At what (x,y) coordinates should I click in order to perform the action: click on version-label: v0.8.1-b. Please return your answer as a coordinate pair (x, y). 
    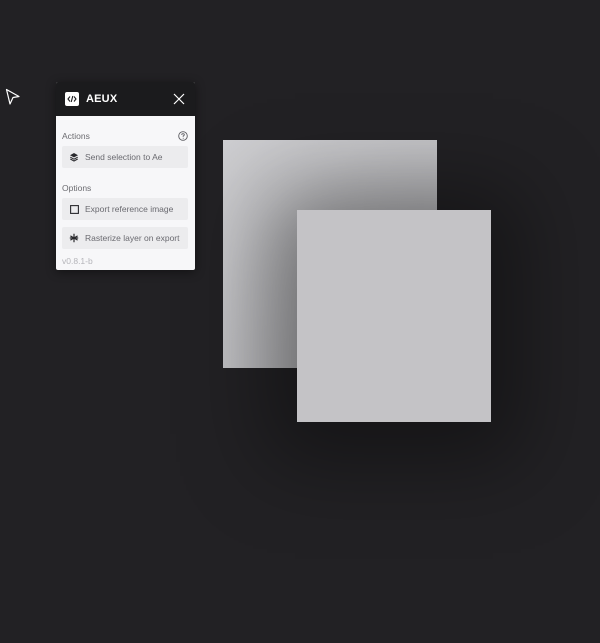
    Looking at the image, I should click on (77, 261).